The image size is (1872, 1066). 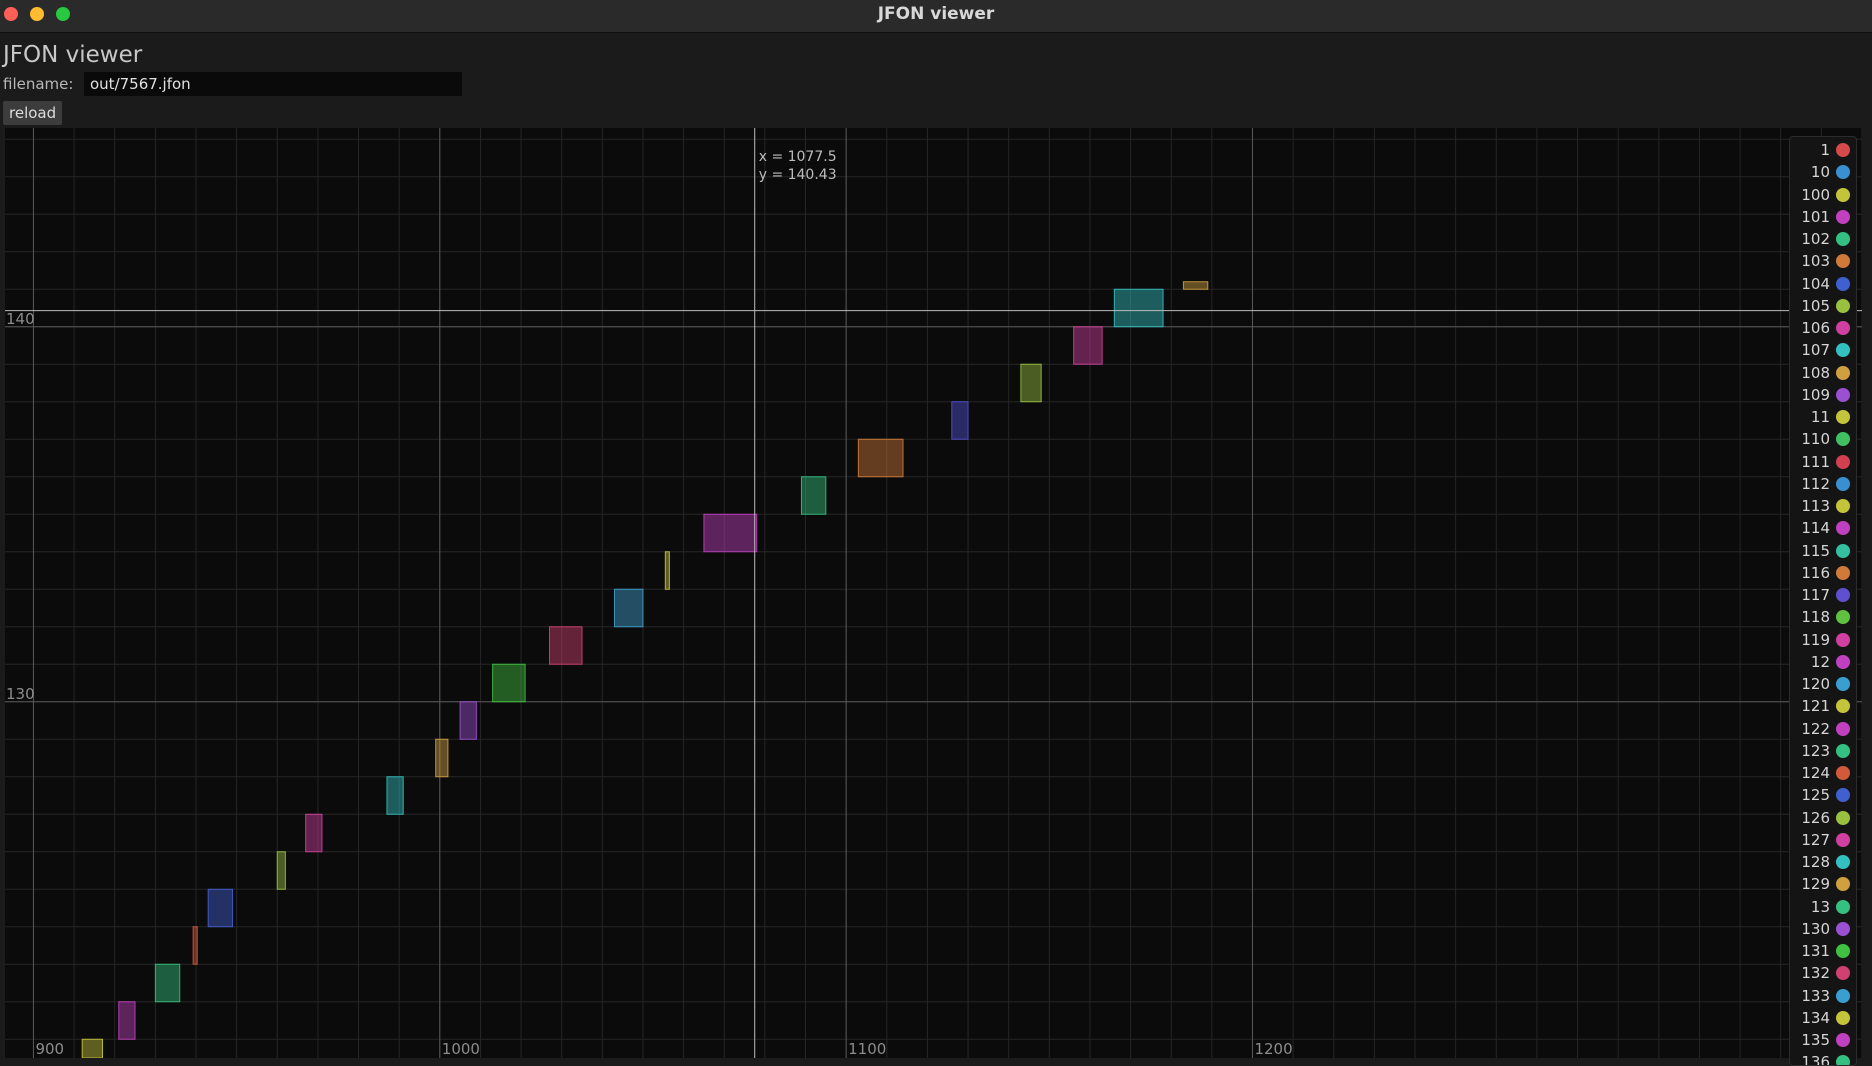 I want to click on legend-item: 126, so click(x=1825, y=818).